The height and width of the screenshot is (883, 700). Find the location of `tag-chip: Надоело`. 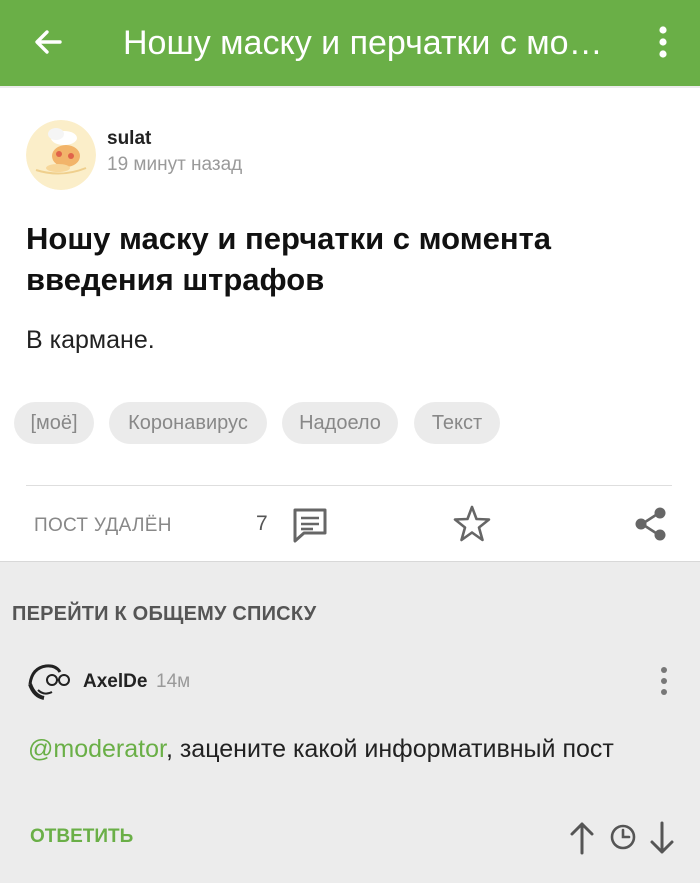

tag-chip: Надоело is located at coordinates (340, 423).